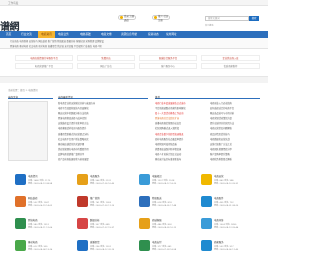 Image resolution: width=320 pixels, height=267 pixels. What do you see at coordinates (210, 25) in the screenshot?
I see `hot-keywords: 热门搜索:` at bounding box center [210, 25].